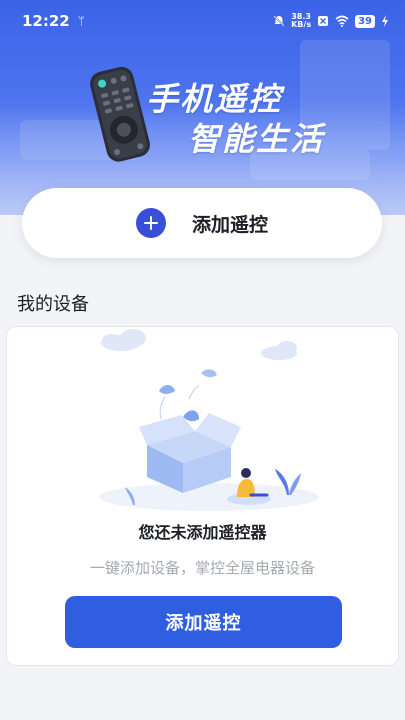  Describe the element at coordinates (202, 532) in the screenshot. I see `empty-state-title: 您还未添加遥控器` at that location.